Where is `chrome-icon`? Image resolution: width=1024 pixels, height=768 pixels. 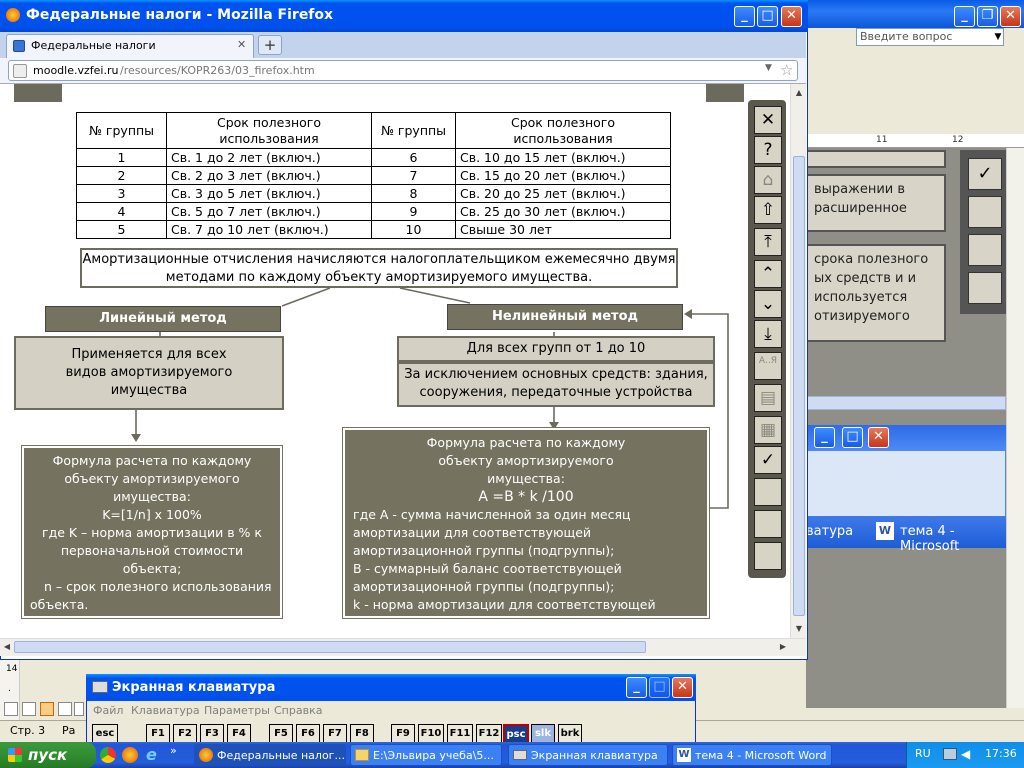
chrome-icon is located at coordinates (108, 755).